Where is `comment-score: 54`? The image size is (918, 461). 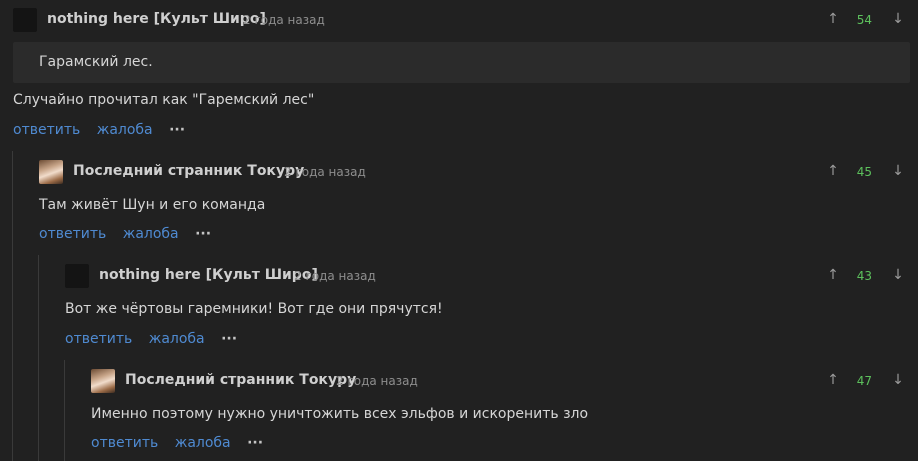 comment-score: 54 is located at coordinates (864, 20).